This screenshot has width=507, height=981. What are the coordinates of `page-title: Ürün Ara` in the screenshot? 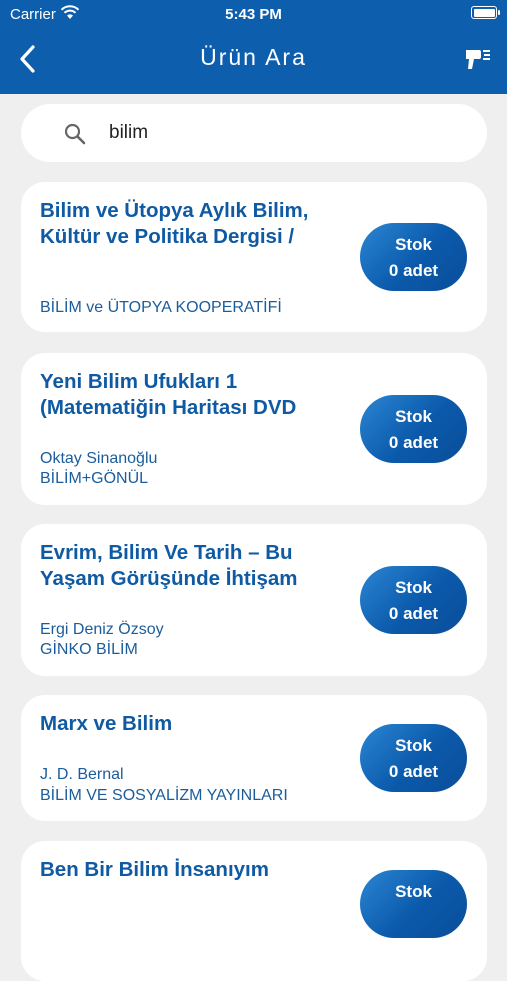 It's located at (253, 57).